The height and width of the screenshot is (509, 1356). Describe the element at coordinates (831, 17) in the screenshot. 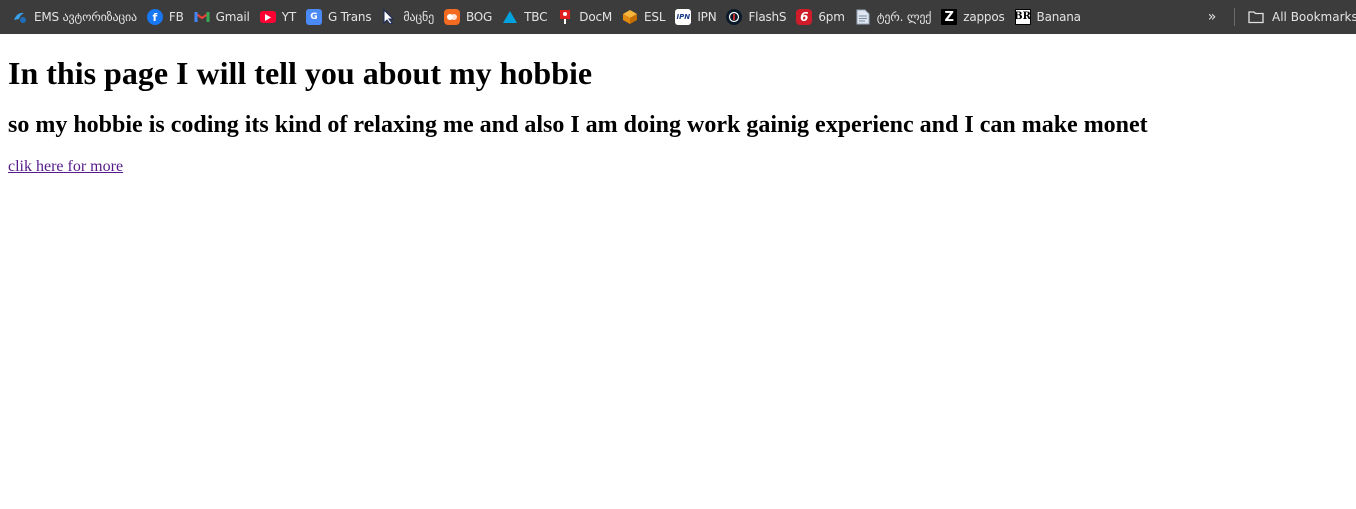

I see `bookmark-label: 6pm` at that location.